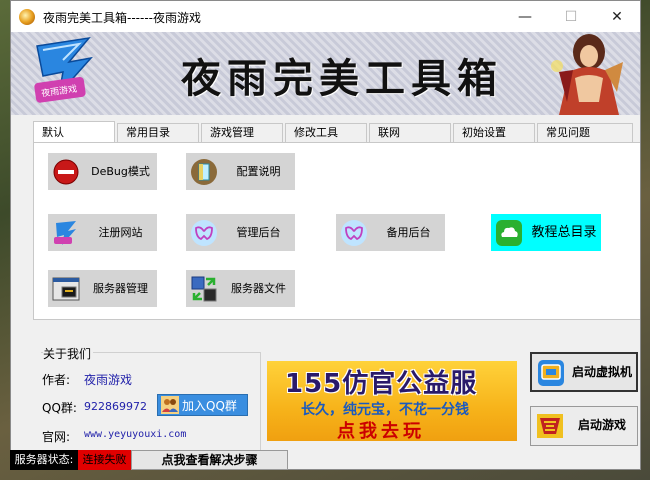 This screenshot has width=650, height=480. I want to click on tutorial-index-button: 教程总目录, so click(546, 232).